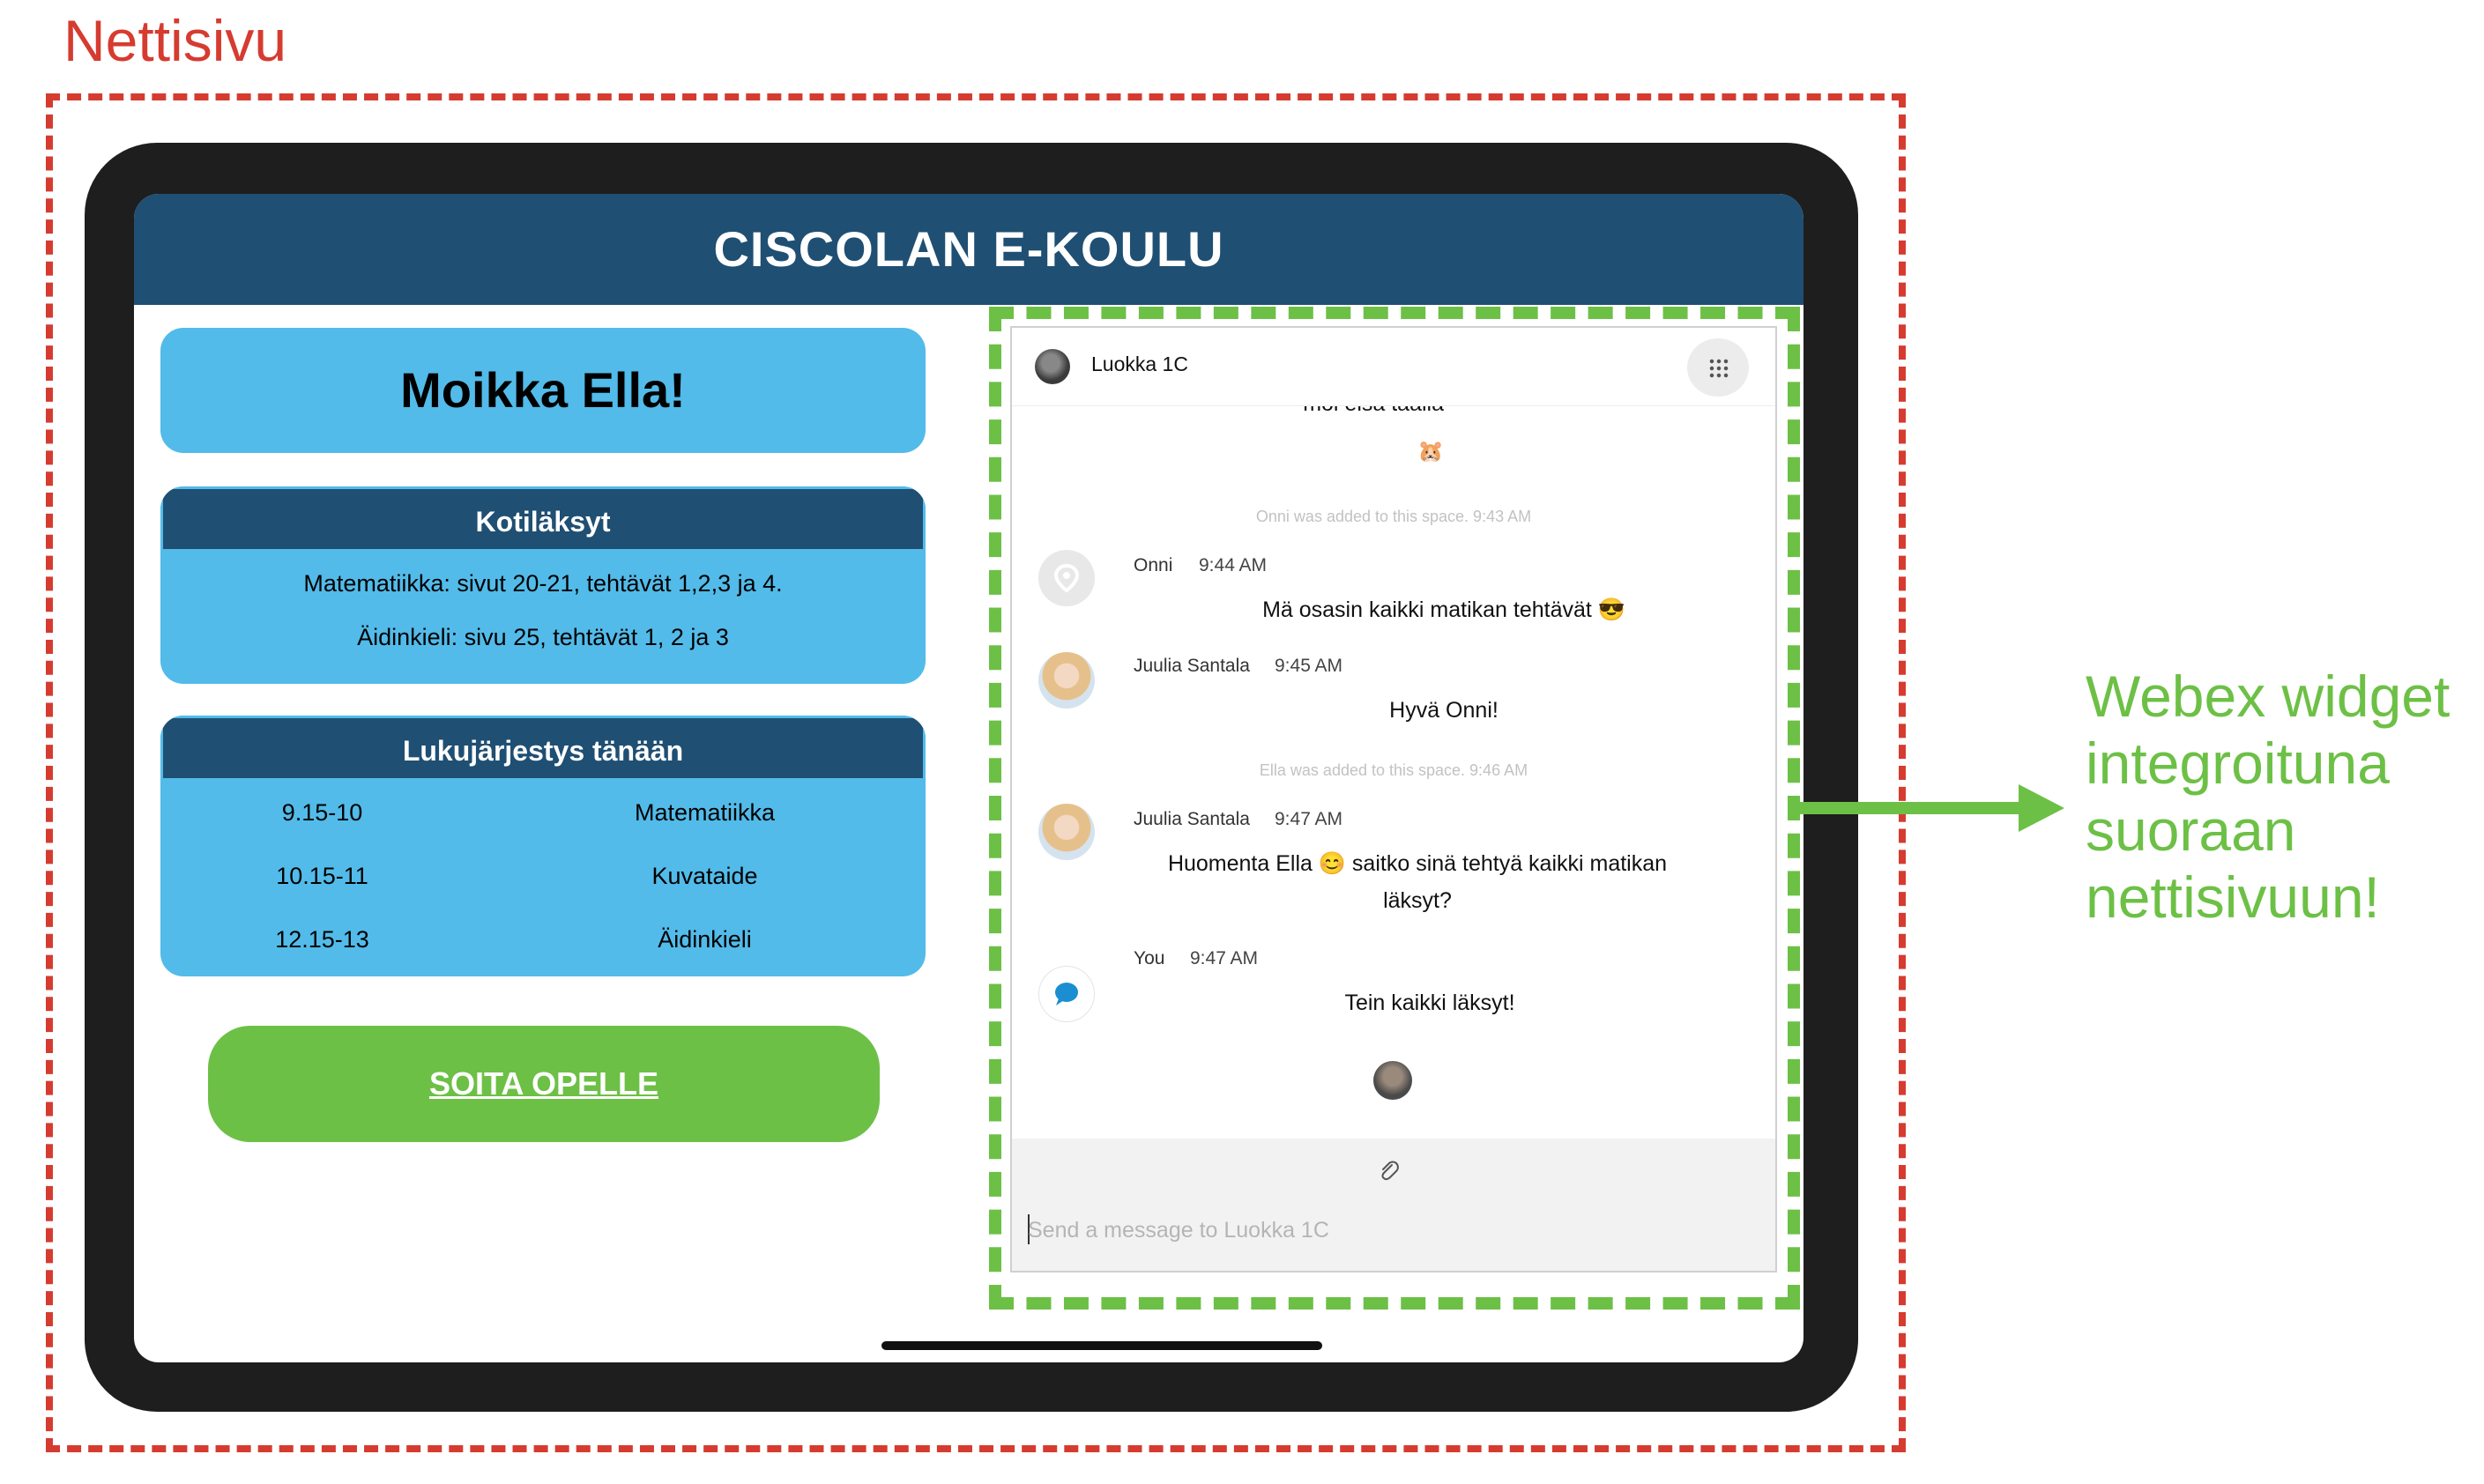  I want to click on schedule-time: 9.15-10, so click(322, 812).